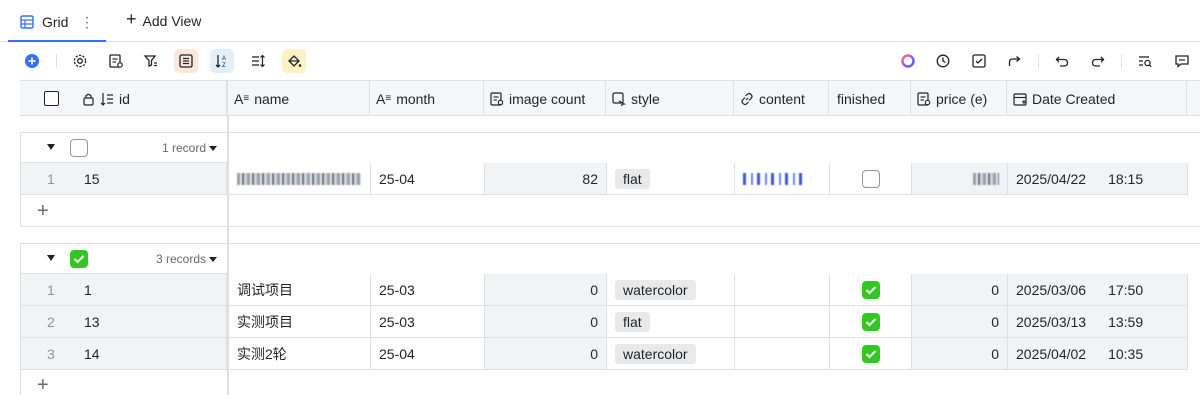  Describe the element at coordinates (908, 61) in the screenshot. I see `ai-assistant-button` at that location.